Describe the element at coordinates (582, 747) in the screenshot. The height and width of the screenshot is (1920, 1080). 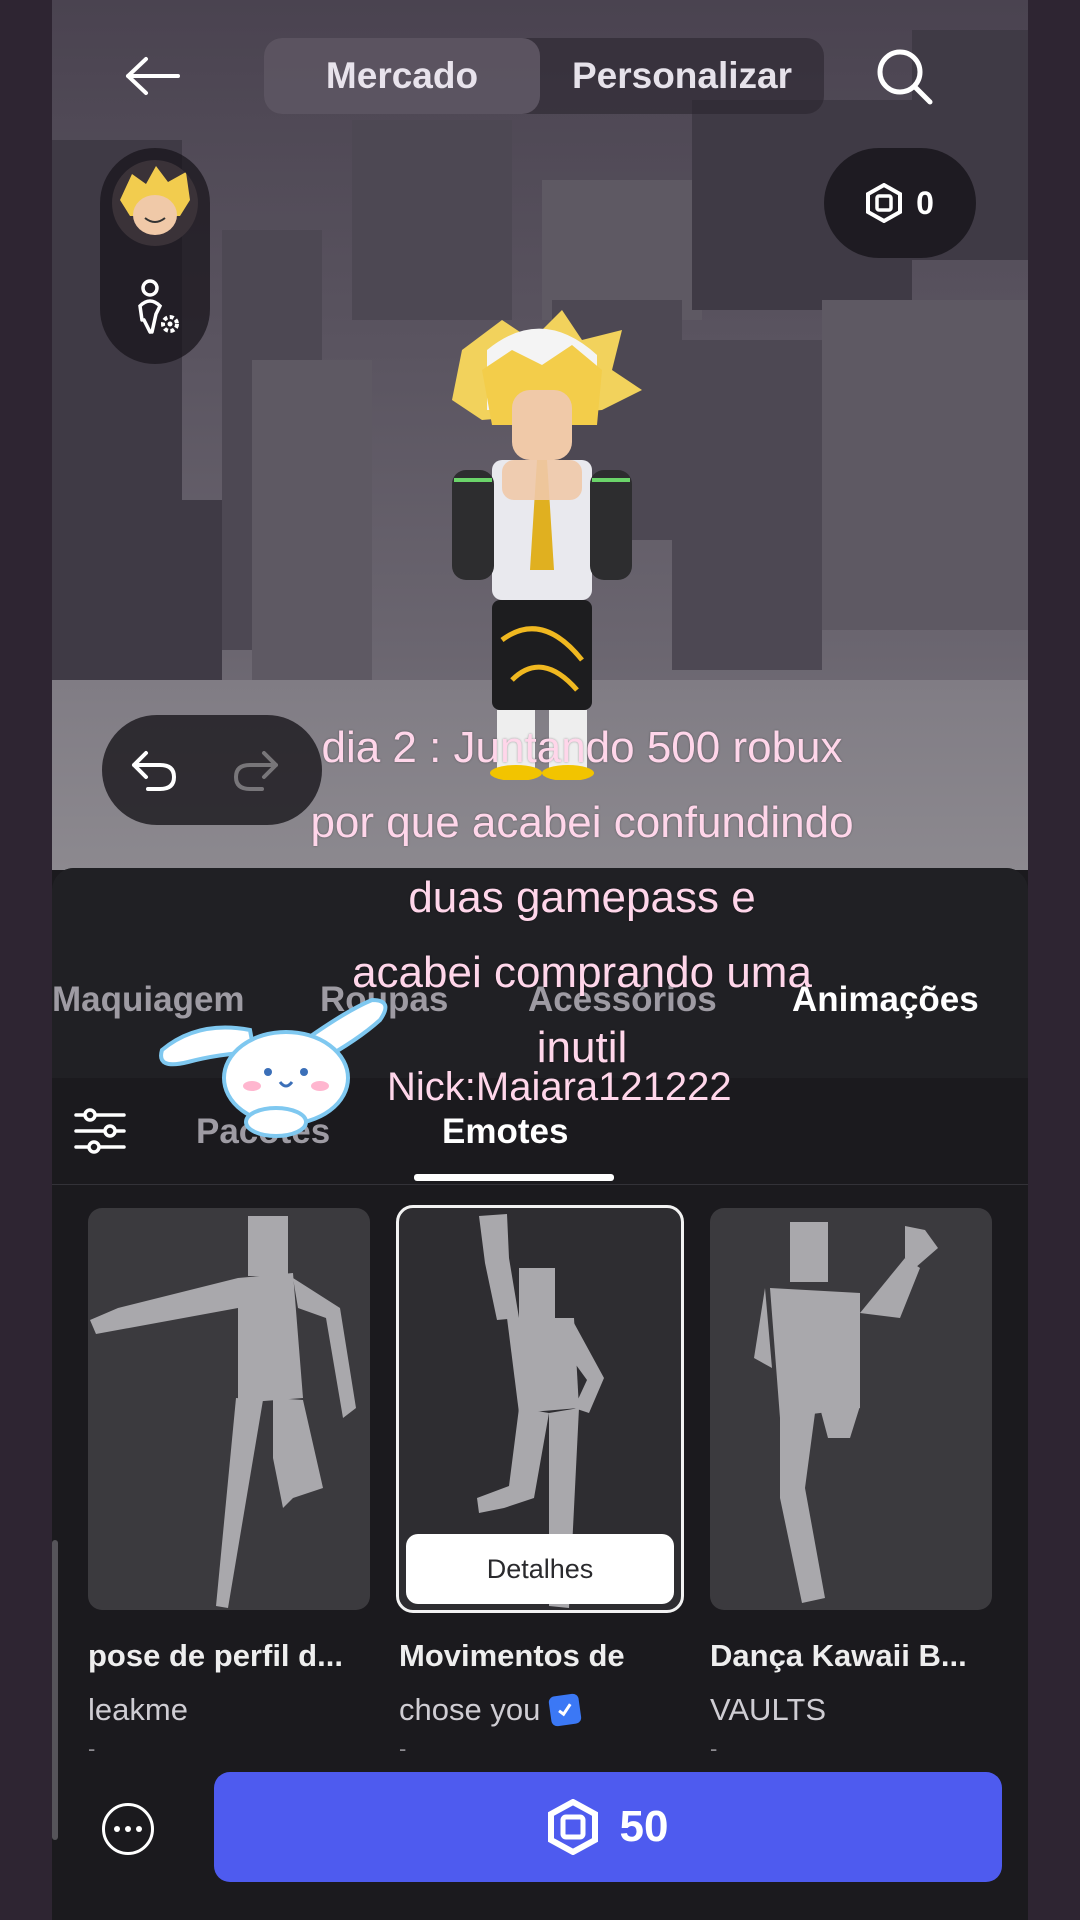
I see `caption-line: dia 2 : Juntando 500 robux` at that location.